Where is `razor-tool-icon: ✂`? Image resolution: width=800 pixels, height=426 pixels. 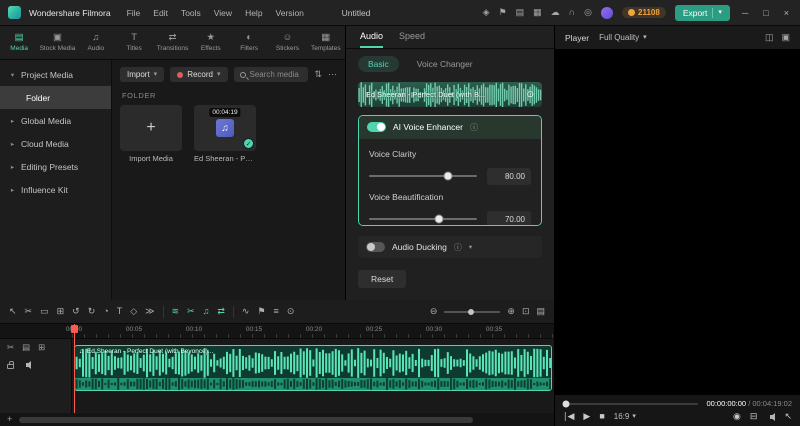 razor-tool-icon: ✂ is located at coordinates (29, 311).